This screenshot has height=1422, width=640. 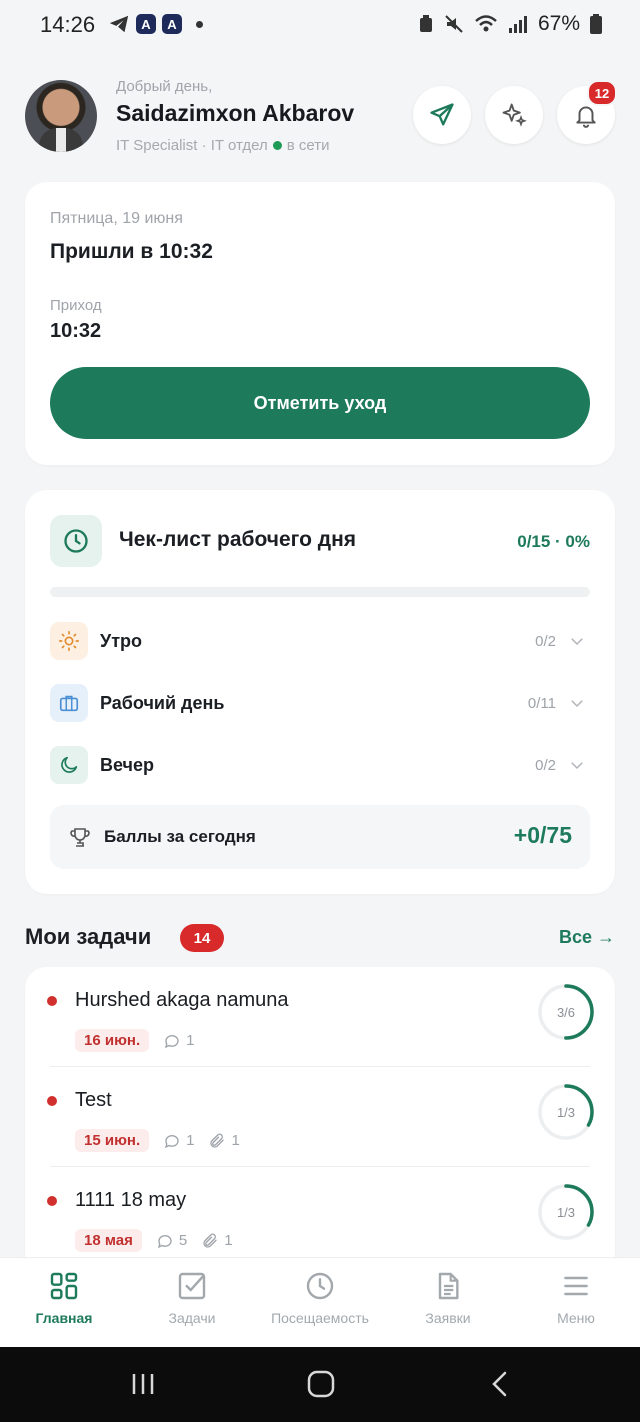 I want to click on tasks-header: Мои задачи 14 Все →, so click(x=320, y=940).